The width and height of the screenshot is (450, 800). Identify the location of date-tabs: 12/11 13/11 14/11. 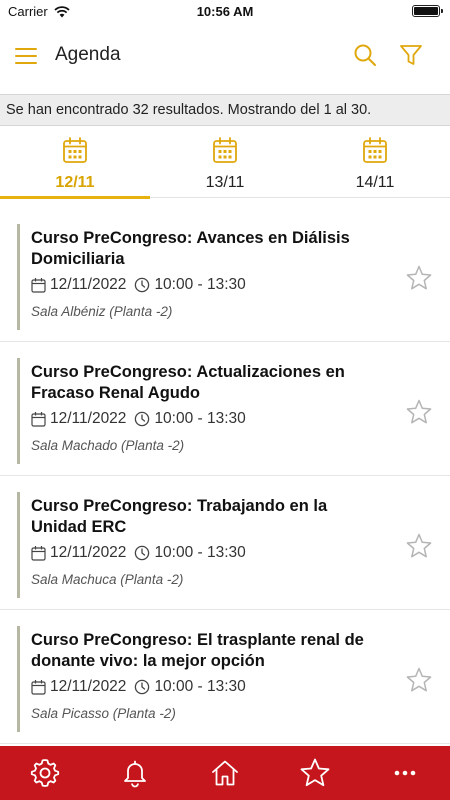
(225, 163).